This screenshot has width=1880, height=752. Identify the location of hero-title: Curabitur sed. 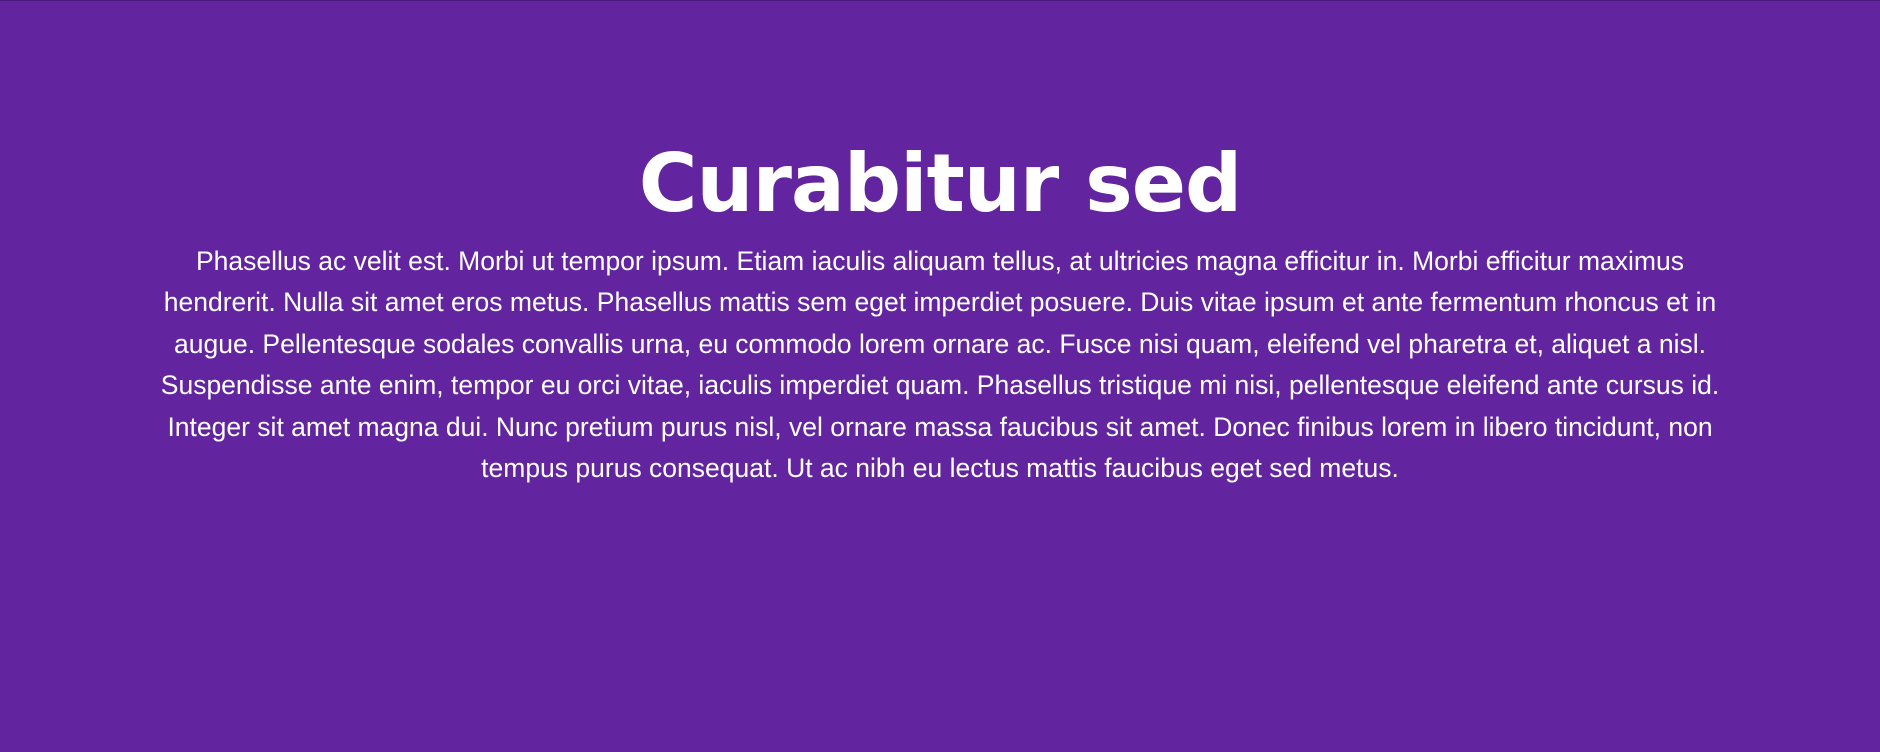
(940, 183).